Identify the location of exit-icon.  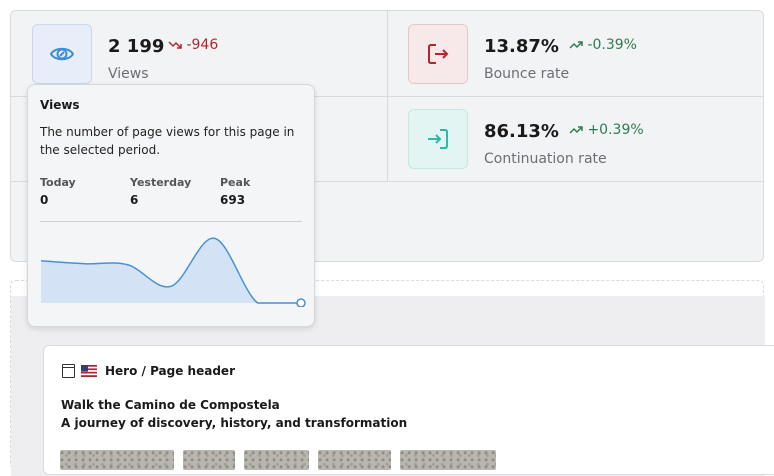
(438, 54).